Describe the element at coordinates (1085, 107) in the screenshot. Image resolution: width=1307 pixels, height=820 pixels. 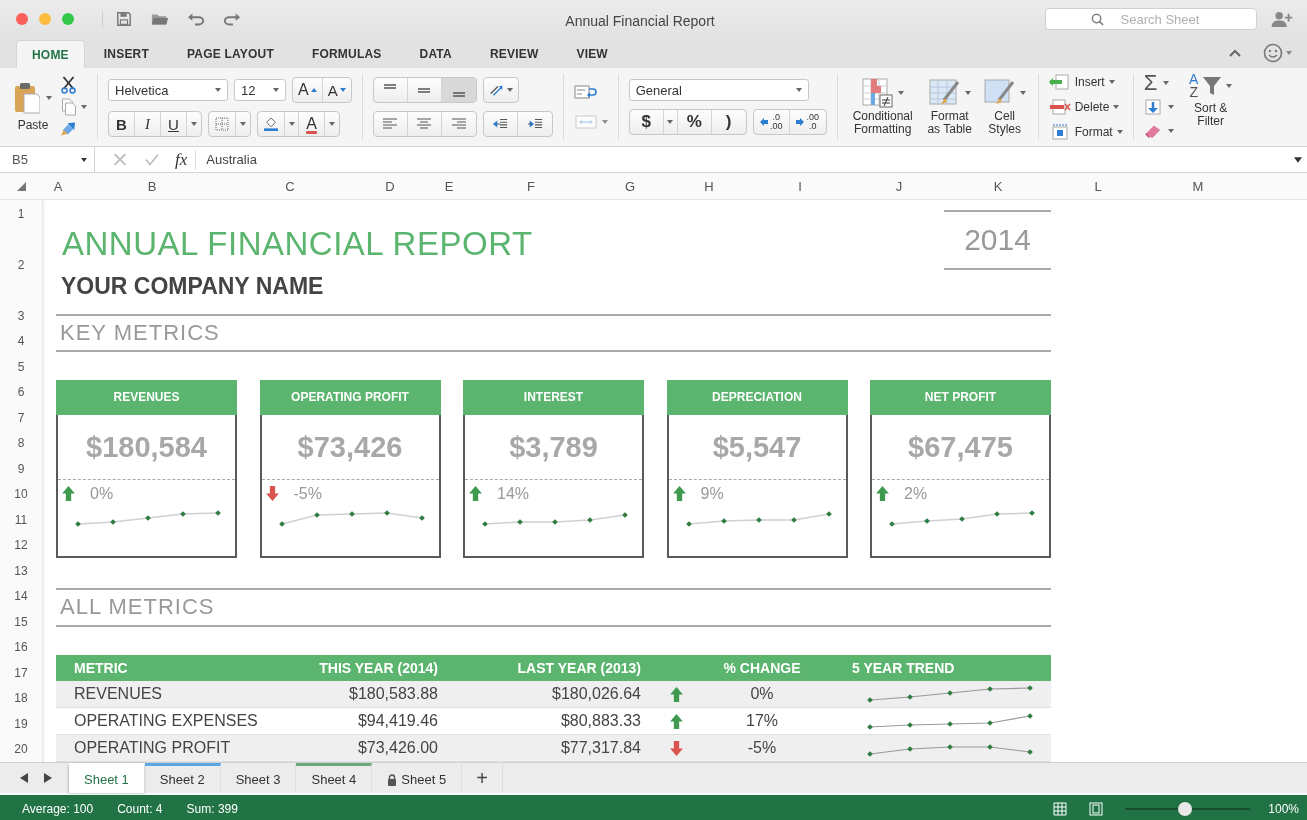
I see `cells-button: Delete` at that location.